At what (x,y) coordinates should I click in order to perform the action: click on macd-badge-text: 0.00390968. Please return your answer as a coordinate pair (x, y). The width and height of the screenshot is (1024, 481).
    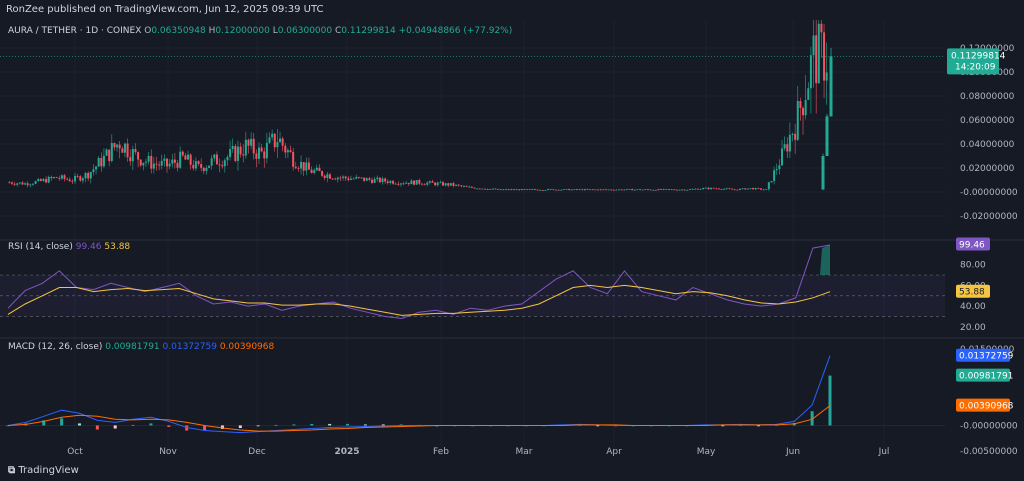
    Looking at the image, I should click on (986, 407).